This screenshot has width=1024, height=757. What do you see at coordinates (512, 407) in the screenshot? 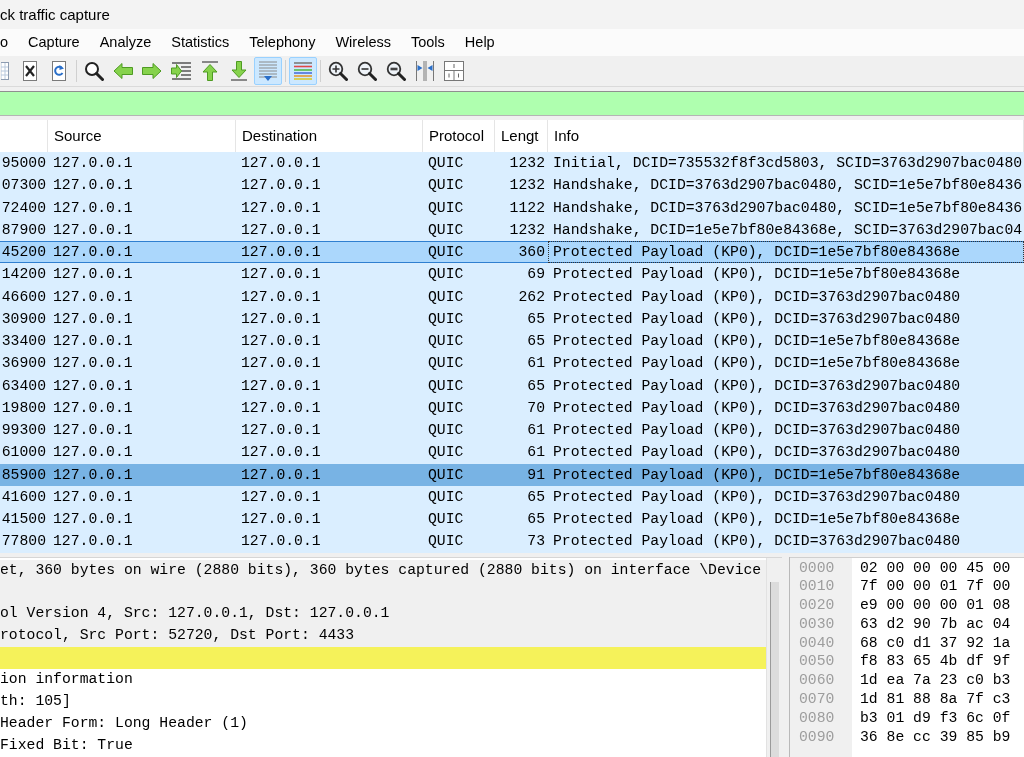
I see `packet-row: 19800 127.0.0.1 127.0.0.1 QUIC 70 Protected Payload (KP0), DCID=3763d2907bac0480` at bounding box center [512, 407].